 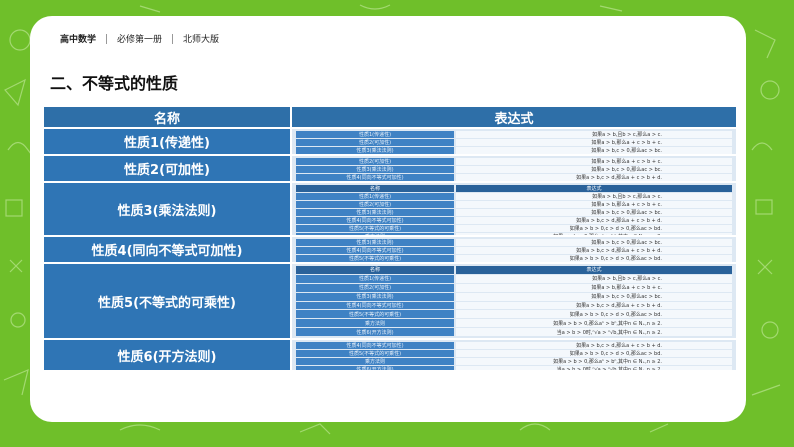 I want to click on column-header-name: 名称, so click(x=167, y=117).